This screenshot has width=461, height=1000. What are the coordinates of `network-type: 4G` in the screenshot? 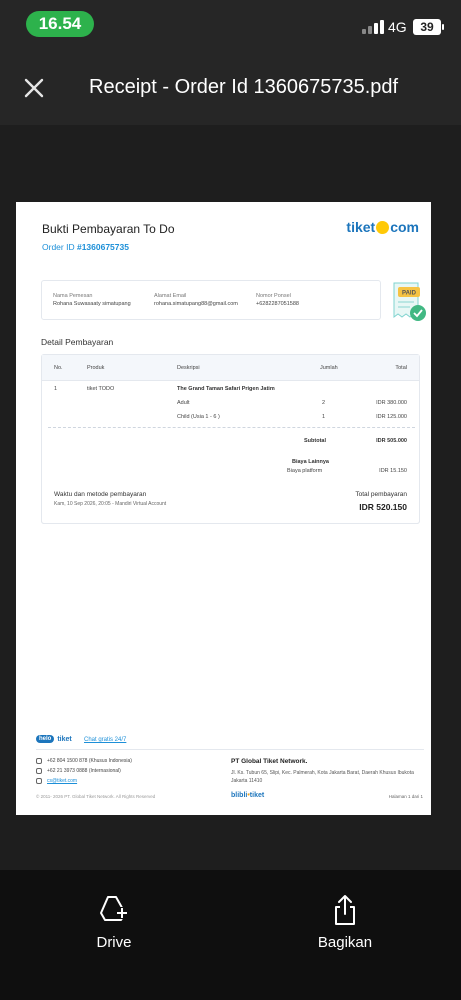 It's located at (397, 27).